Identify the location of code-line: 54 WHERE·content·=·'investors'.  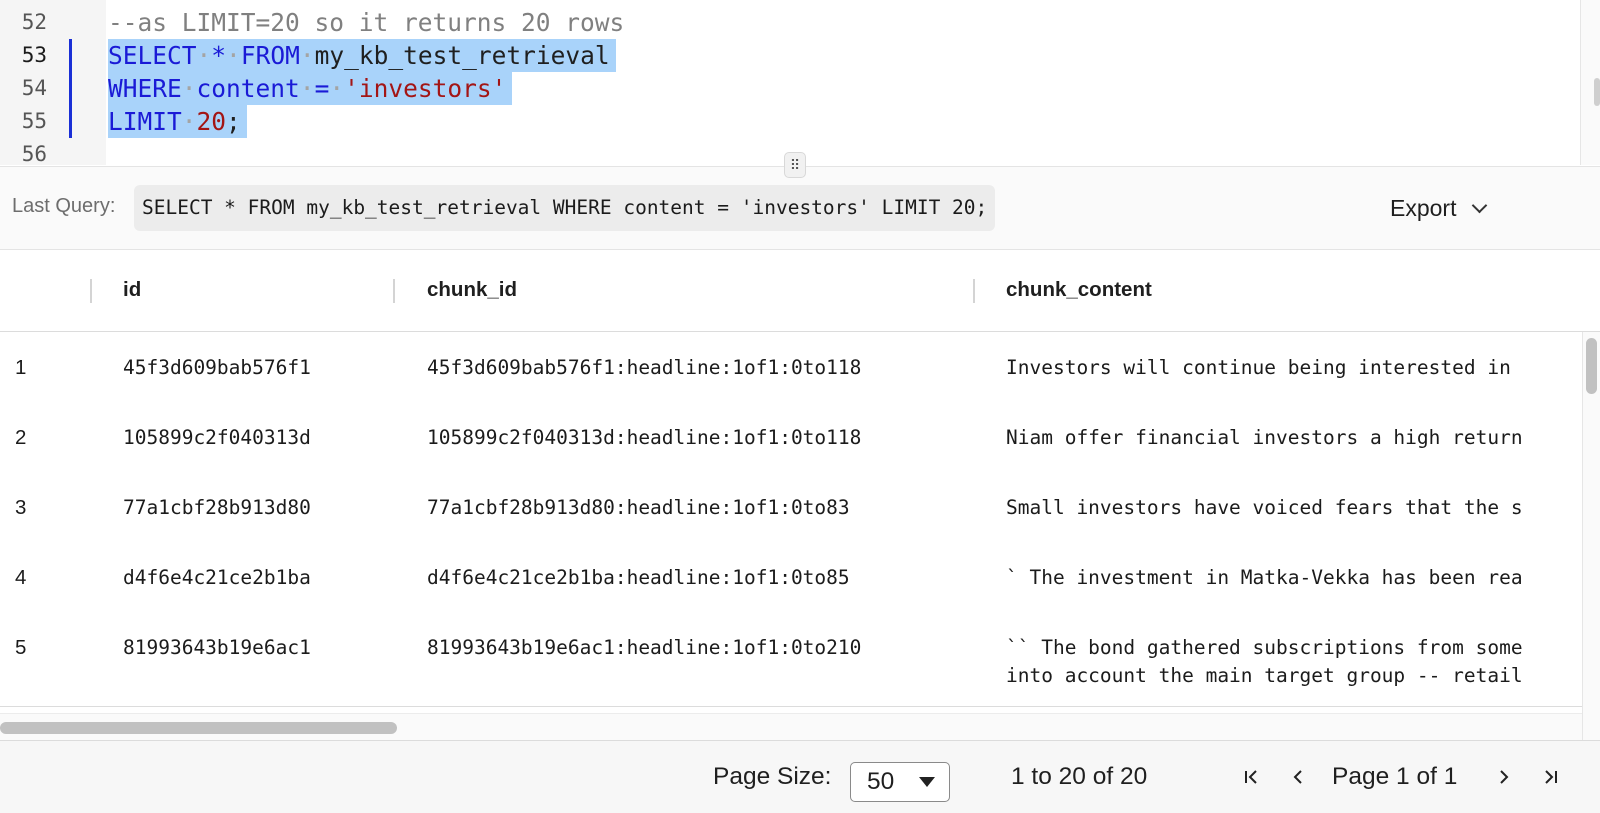
(800, 88).